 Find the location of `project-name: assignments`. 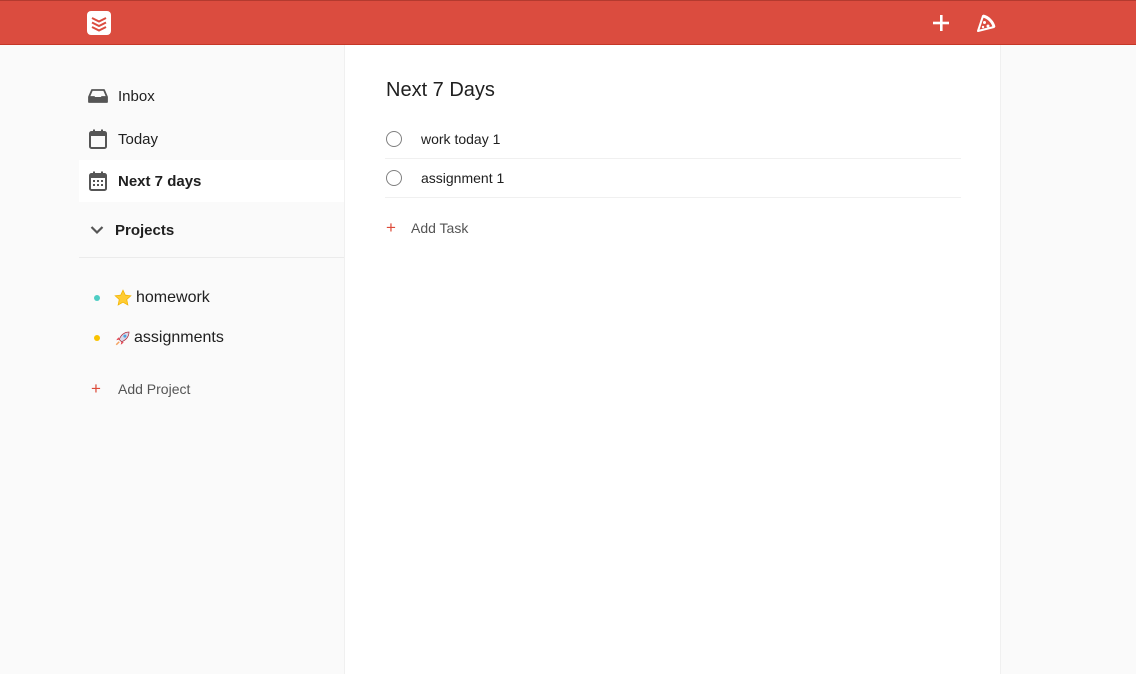

project-name: assignments is located at coordinates (179, 337).